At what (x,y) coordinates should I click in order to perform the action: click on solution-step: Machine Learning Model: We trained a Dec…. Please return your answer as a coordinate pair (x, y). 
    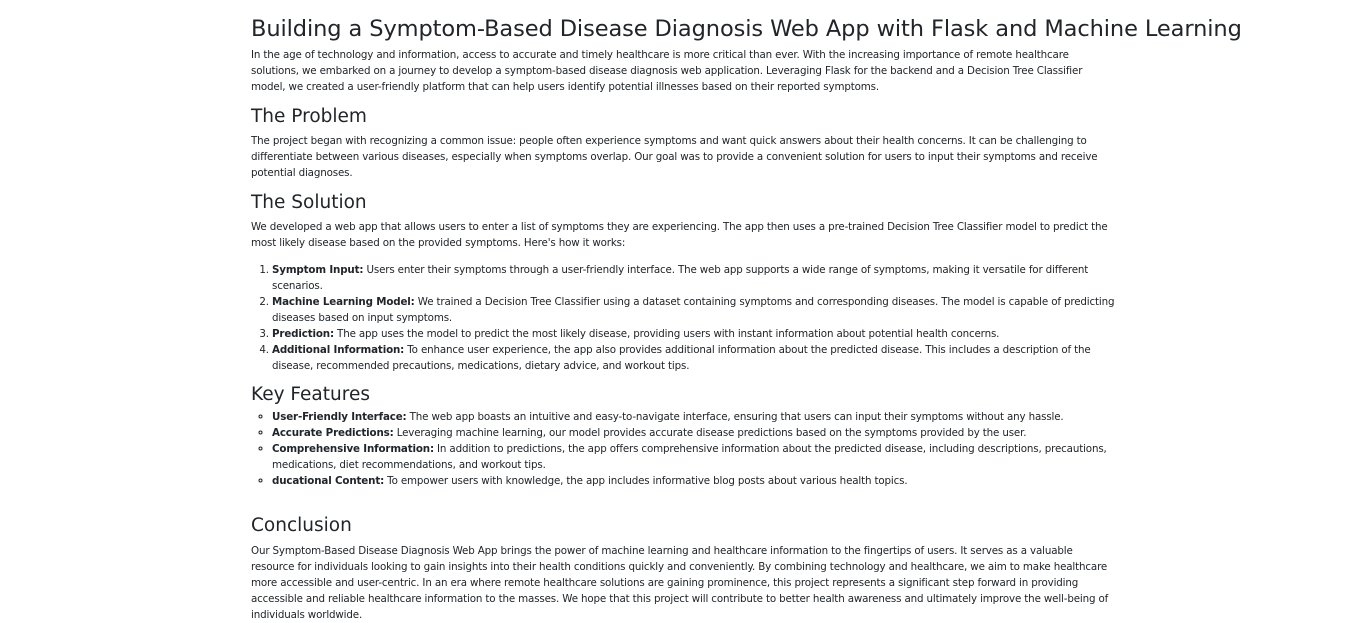
    Looking at the image, I should click on (694, 310).